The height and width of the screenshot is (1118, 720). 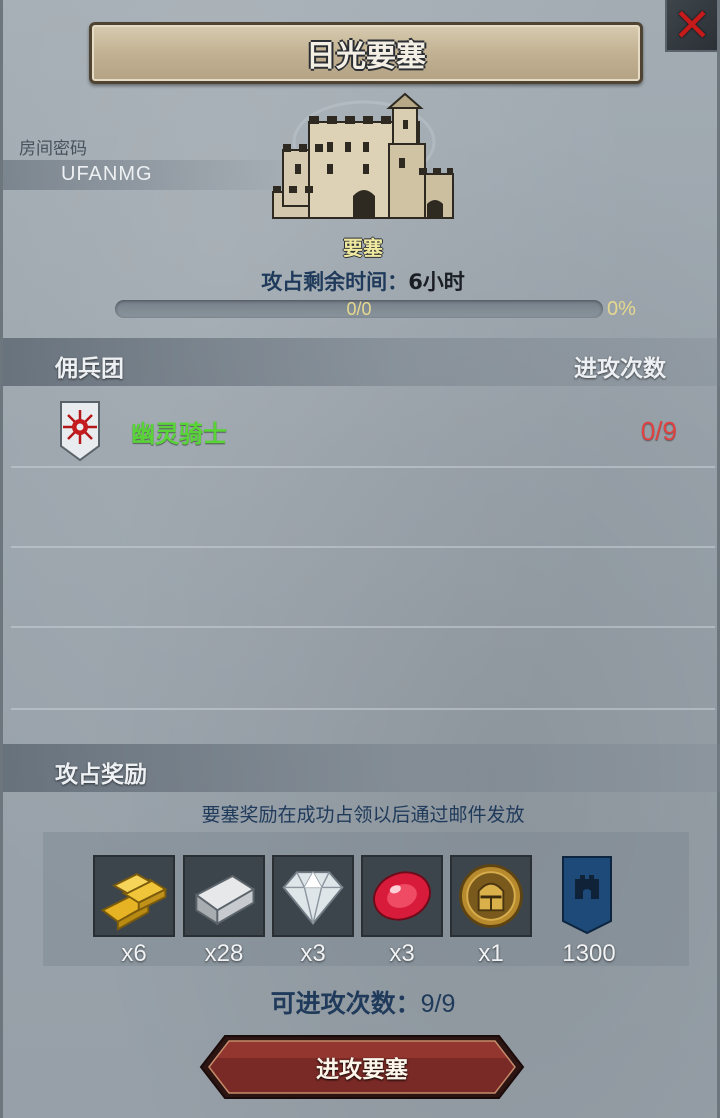 I want to click on room-code: UFANMG, so click(x=107, y=174).